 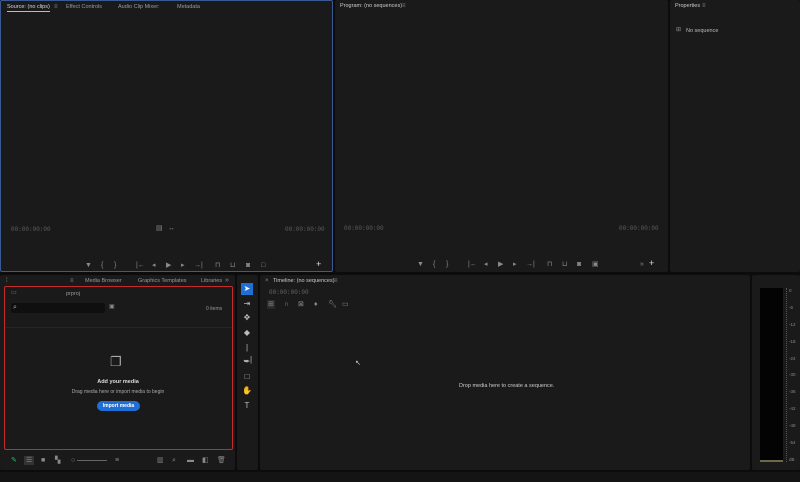 What do you see at coordinates (57, 460) in the screenshot?
I see `freeform-view-icon: ▚` at bounding box center [57, 460].